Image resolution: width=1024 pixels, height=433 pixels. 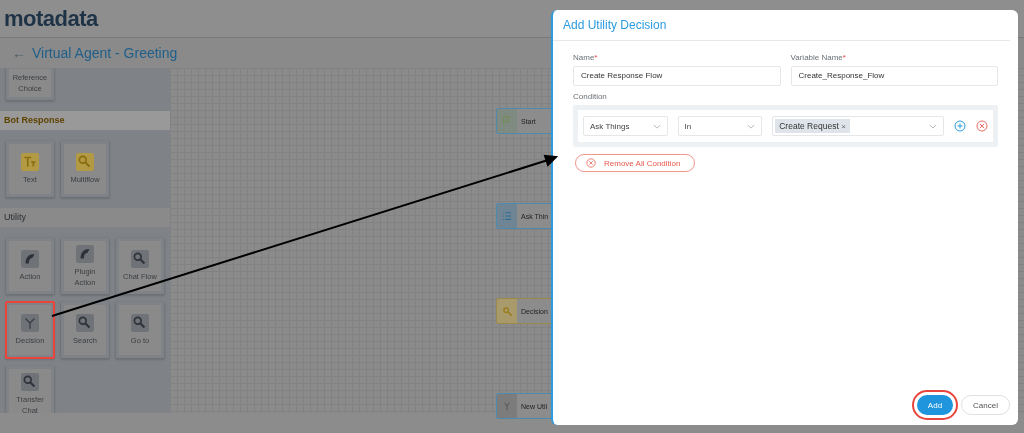 What do you see at coordinates (586, 57) in the screenshot?
I see `field-label: Name*` at bounding box center [586, 57].